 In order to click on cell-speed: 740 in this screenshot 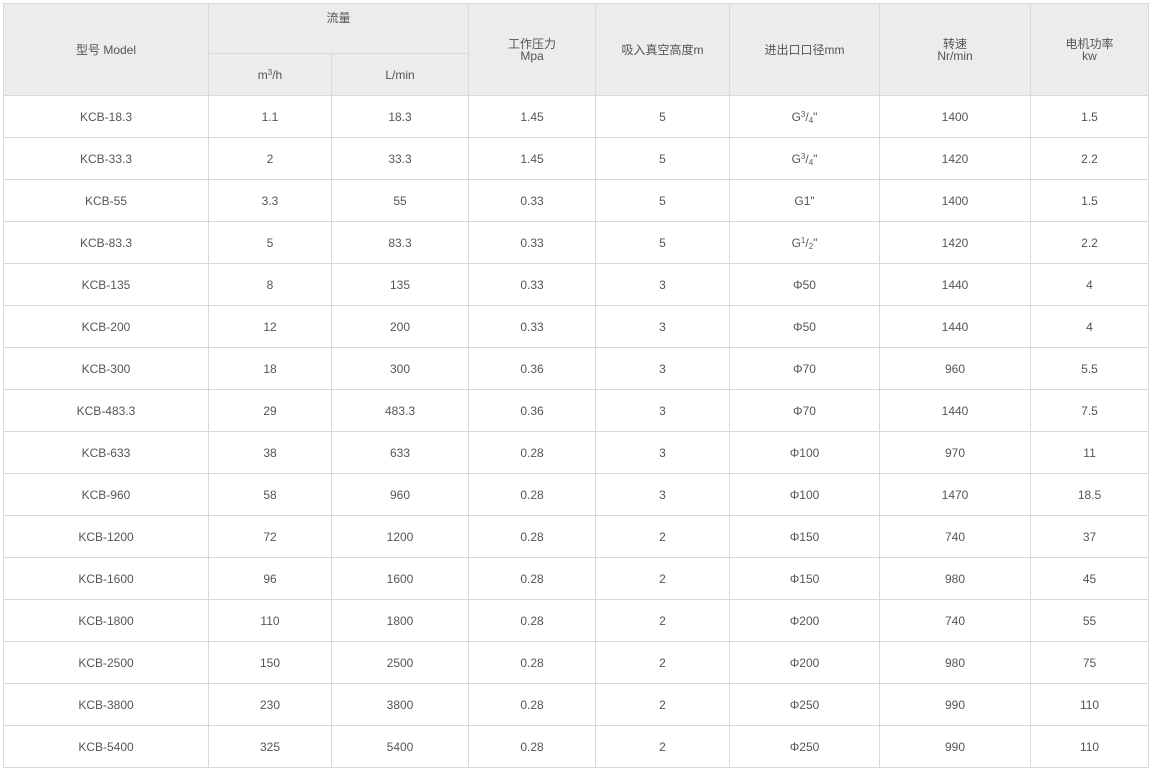, I will do `click(955, 620)`.